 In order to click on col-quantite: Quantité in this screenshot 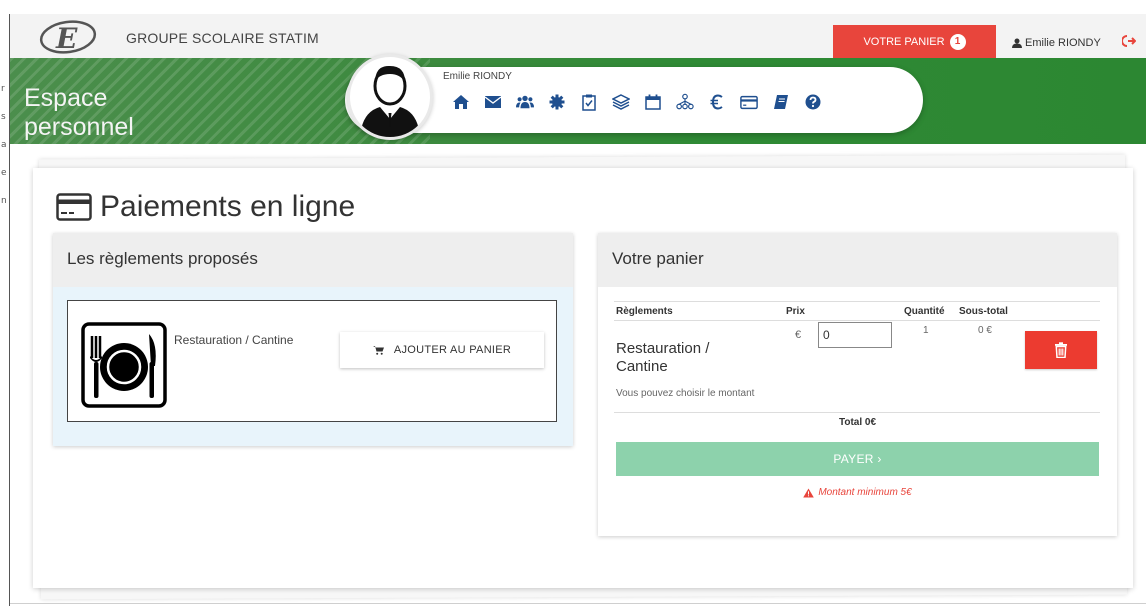, I will do `click(924, 311)`.